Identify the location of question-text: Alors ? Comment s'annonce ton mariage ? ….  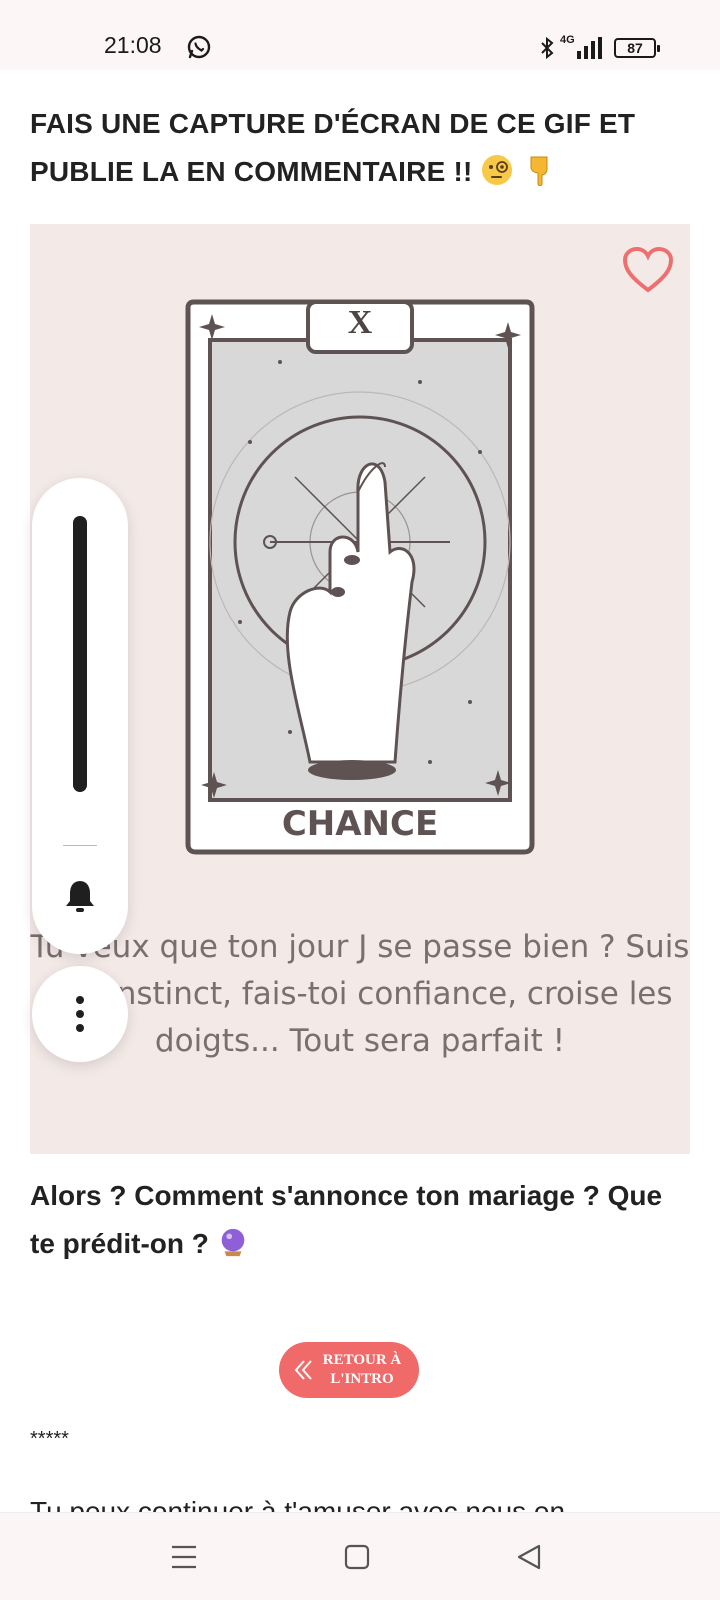
(346, 1219).